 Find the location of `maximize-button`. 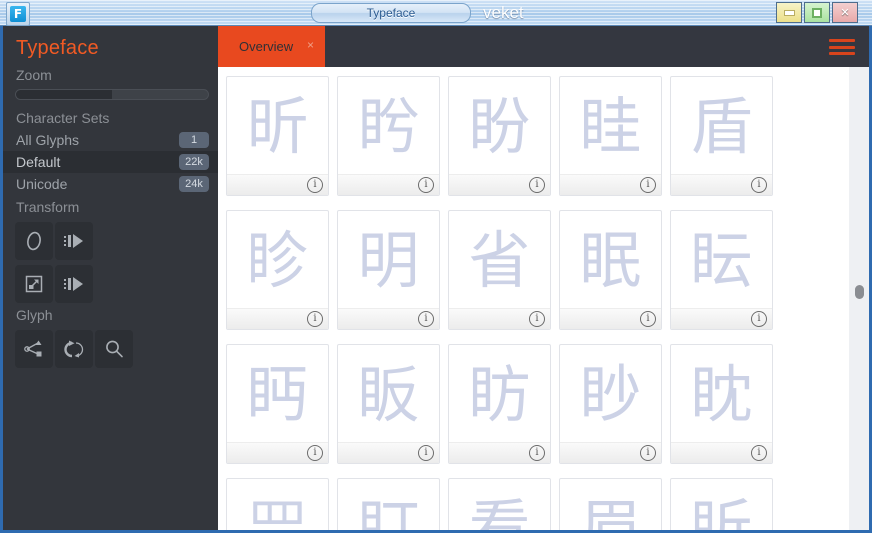

maximize-button is located at coordinates (817, 12).